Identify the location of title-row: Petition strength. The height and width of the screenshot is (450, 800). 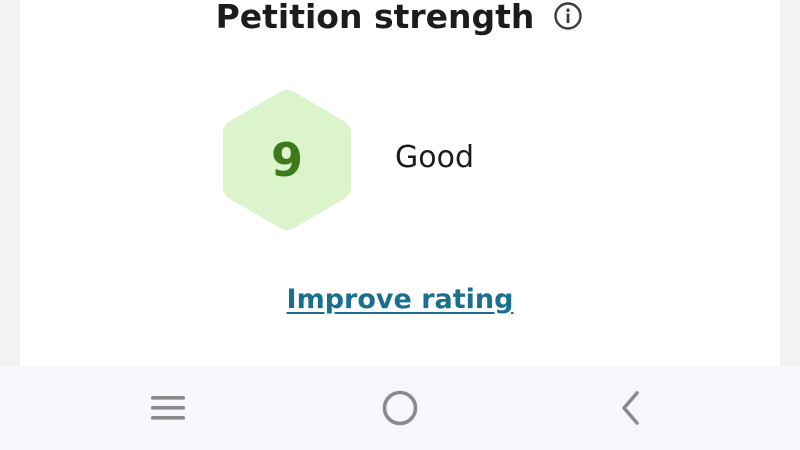
(400, 22).